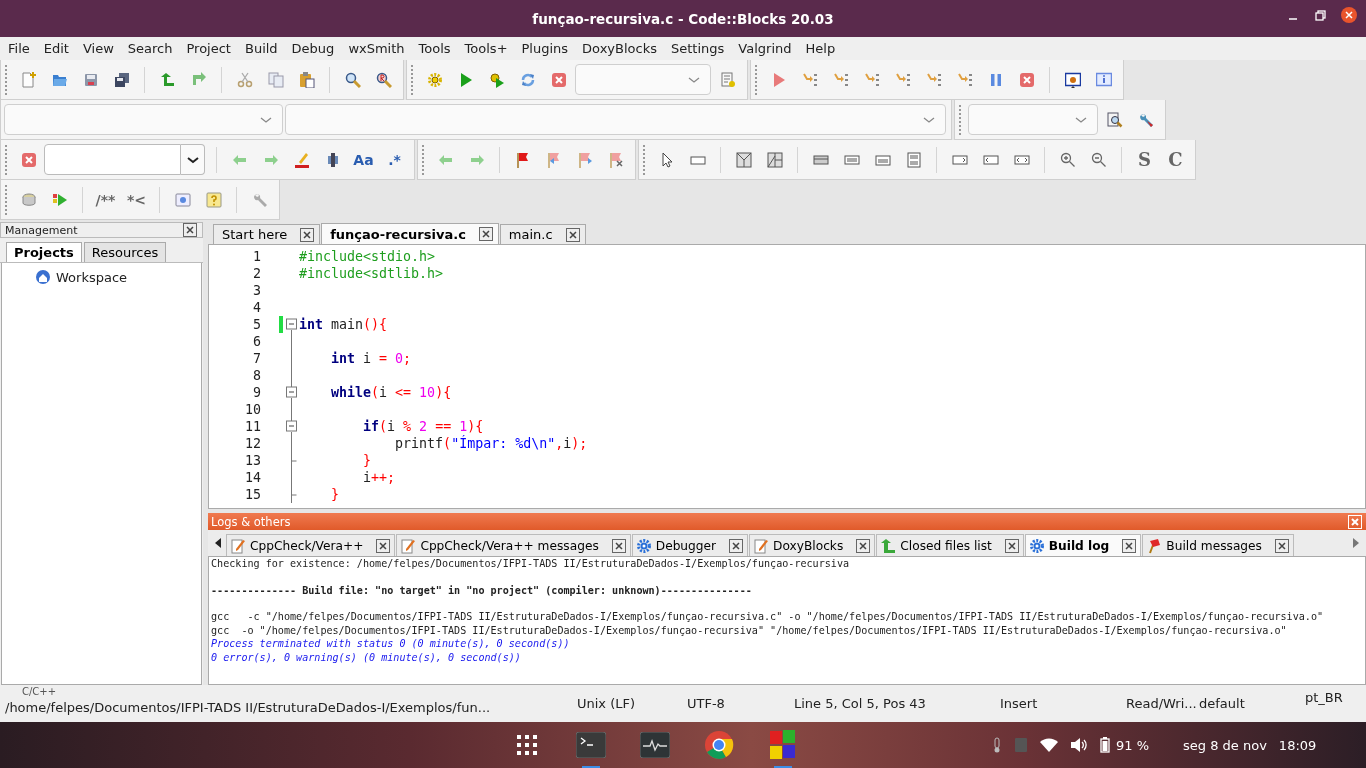  I want to click on log-tab: Build messages, so click(1218, 545).